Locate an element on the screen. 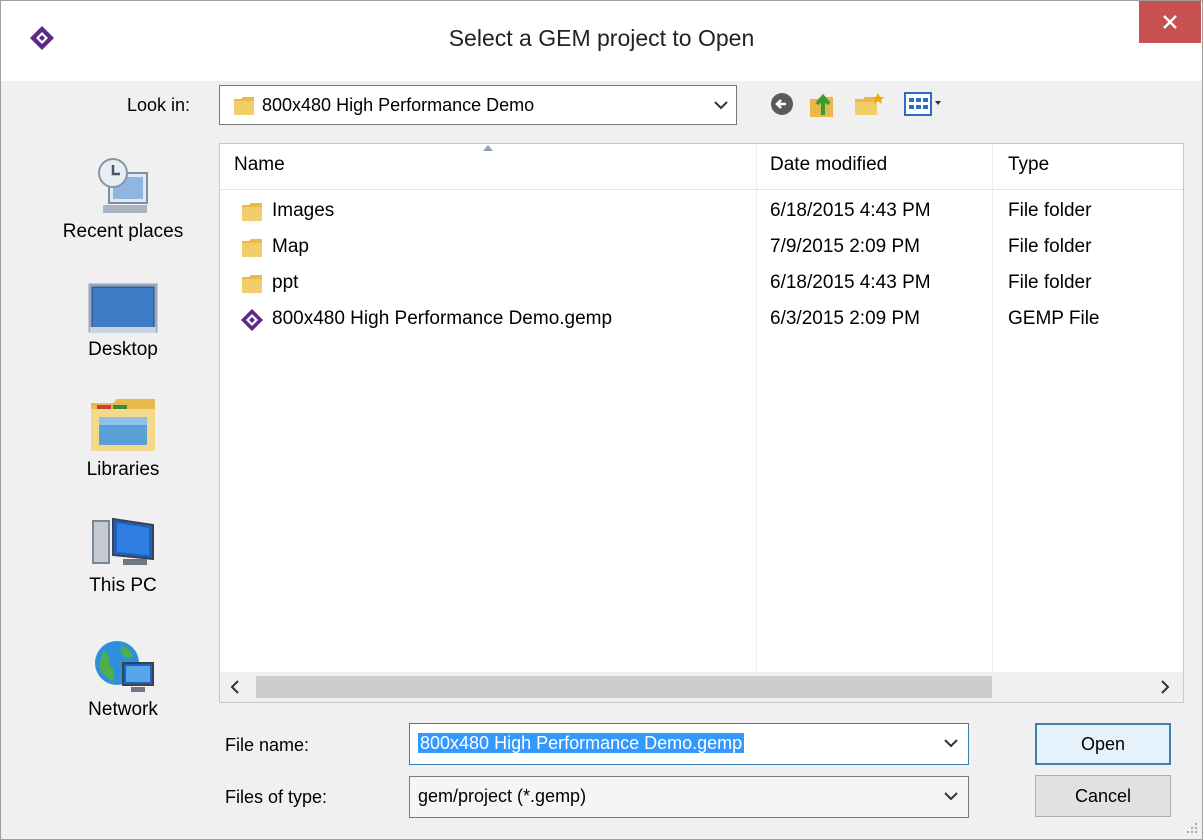  file-row: Images 6/18/2015 4:43 PM File folder is located at coordinates (701, 212).